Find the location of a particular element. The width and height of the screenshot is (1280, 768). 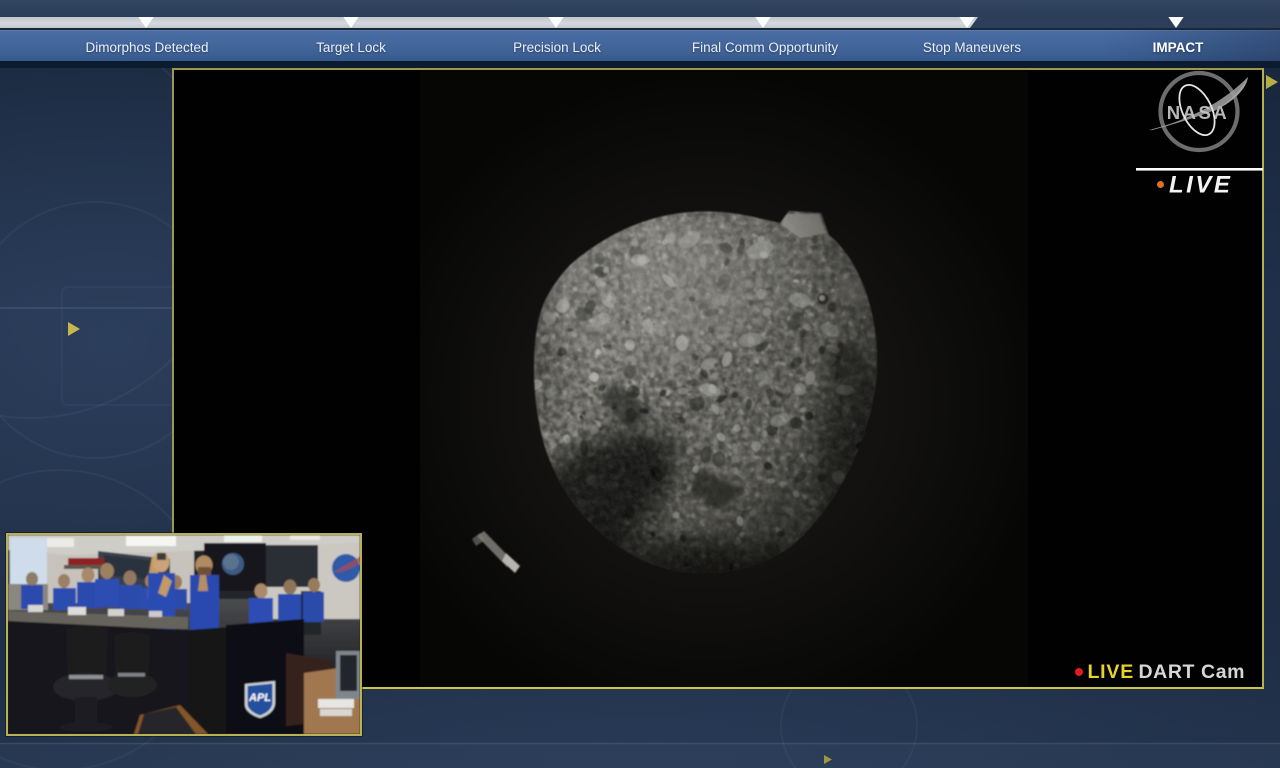

svg-text: LIVE is located at coordinates (1200, 185).